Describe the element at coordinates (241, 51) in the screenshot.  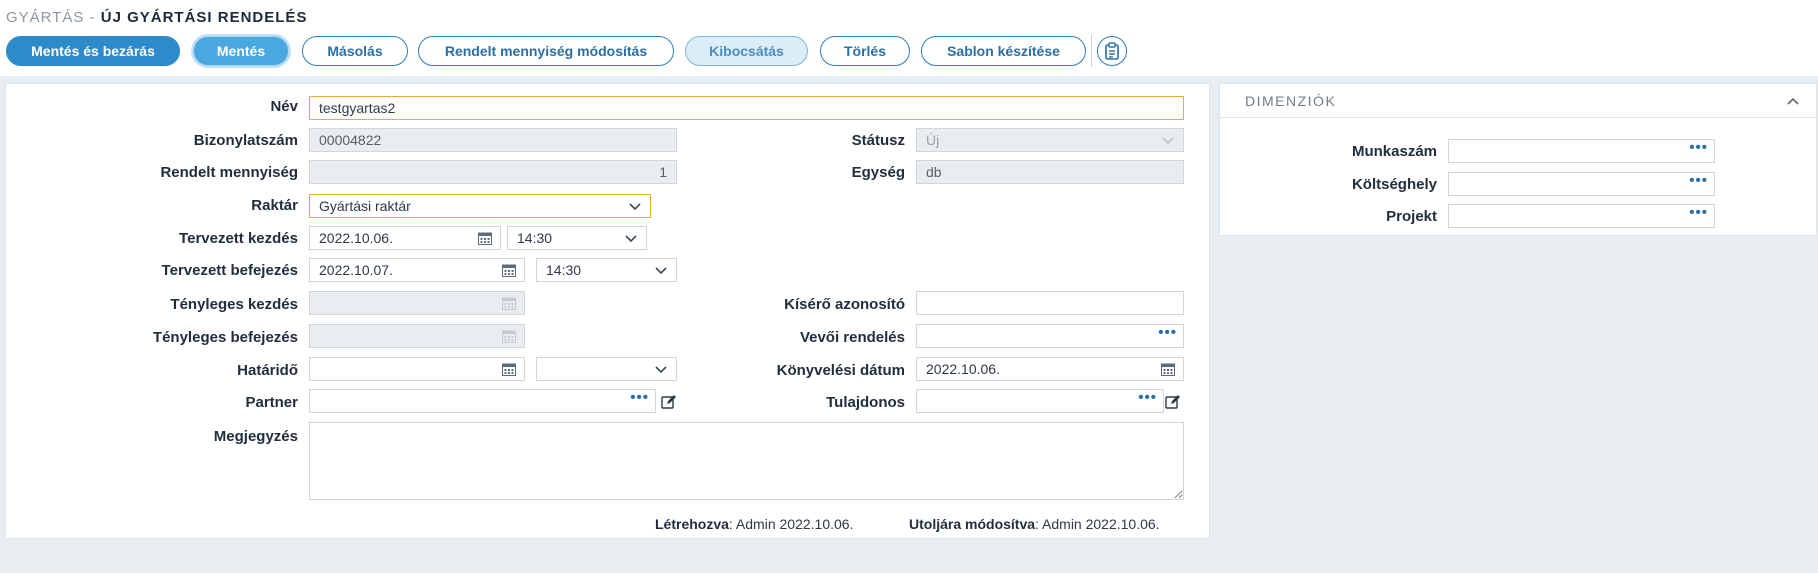
I see `save-button: Mentés` at that location.